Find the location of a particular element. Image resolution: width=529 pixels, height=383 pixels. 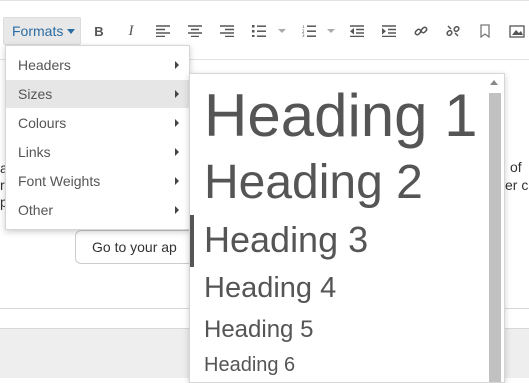

menu-item-sizes: Sizes is located at coordinates (97, 94).